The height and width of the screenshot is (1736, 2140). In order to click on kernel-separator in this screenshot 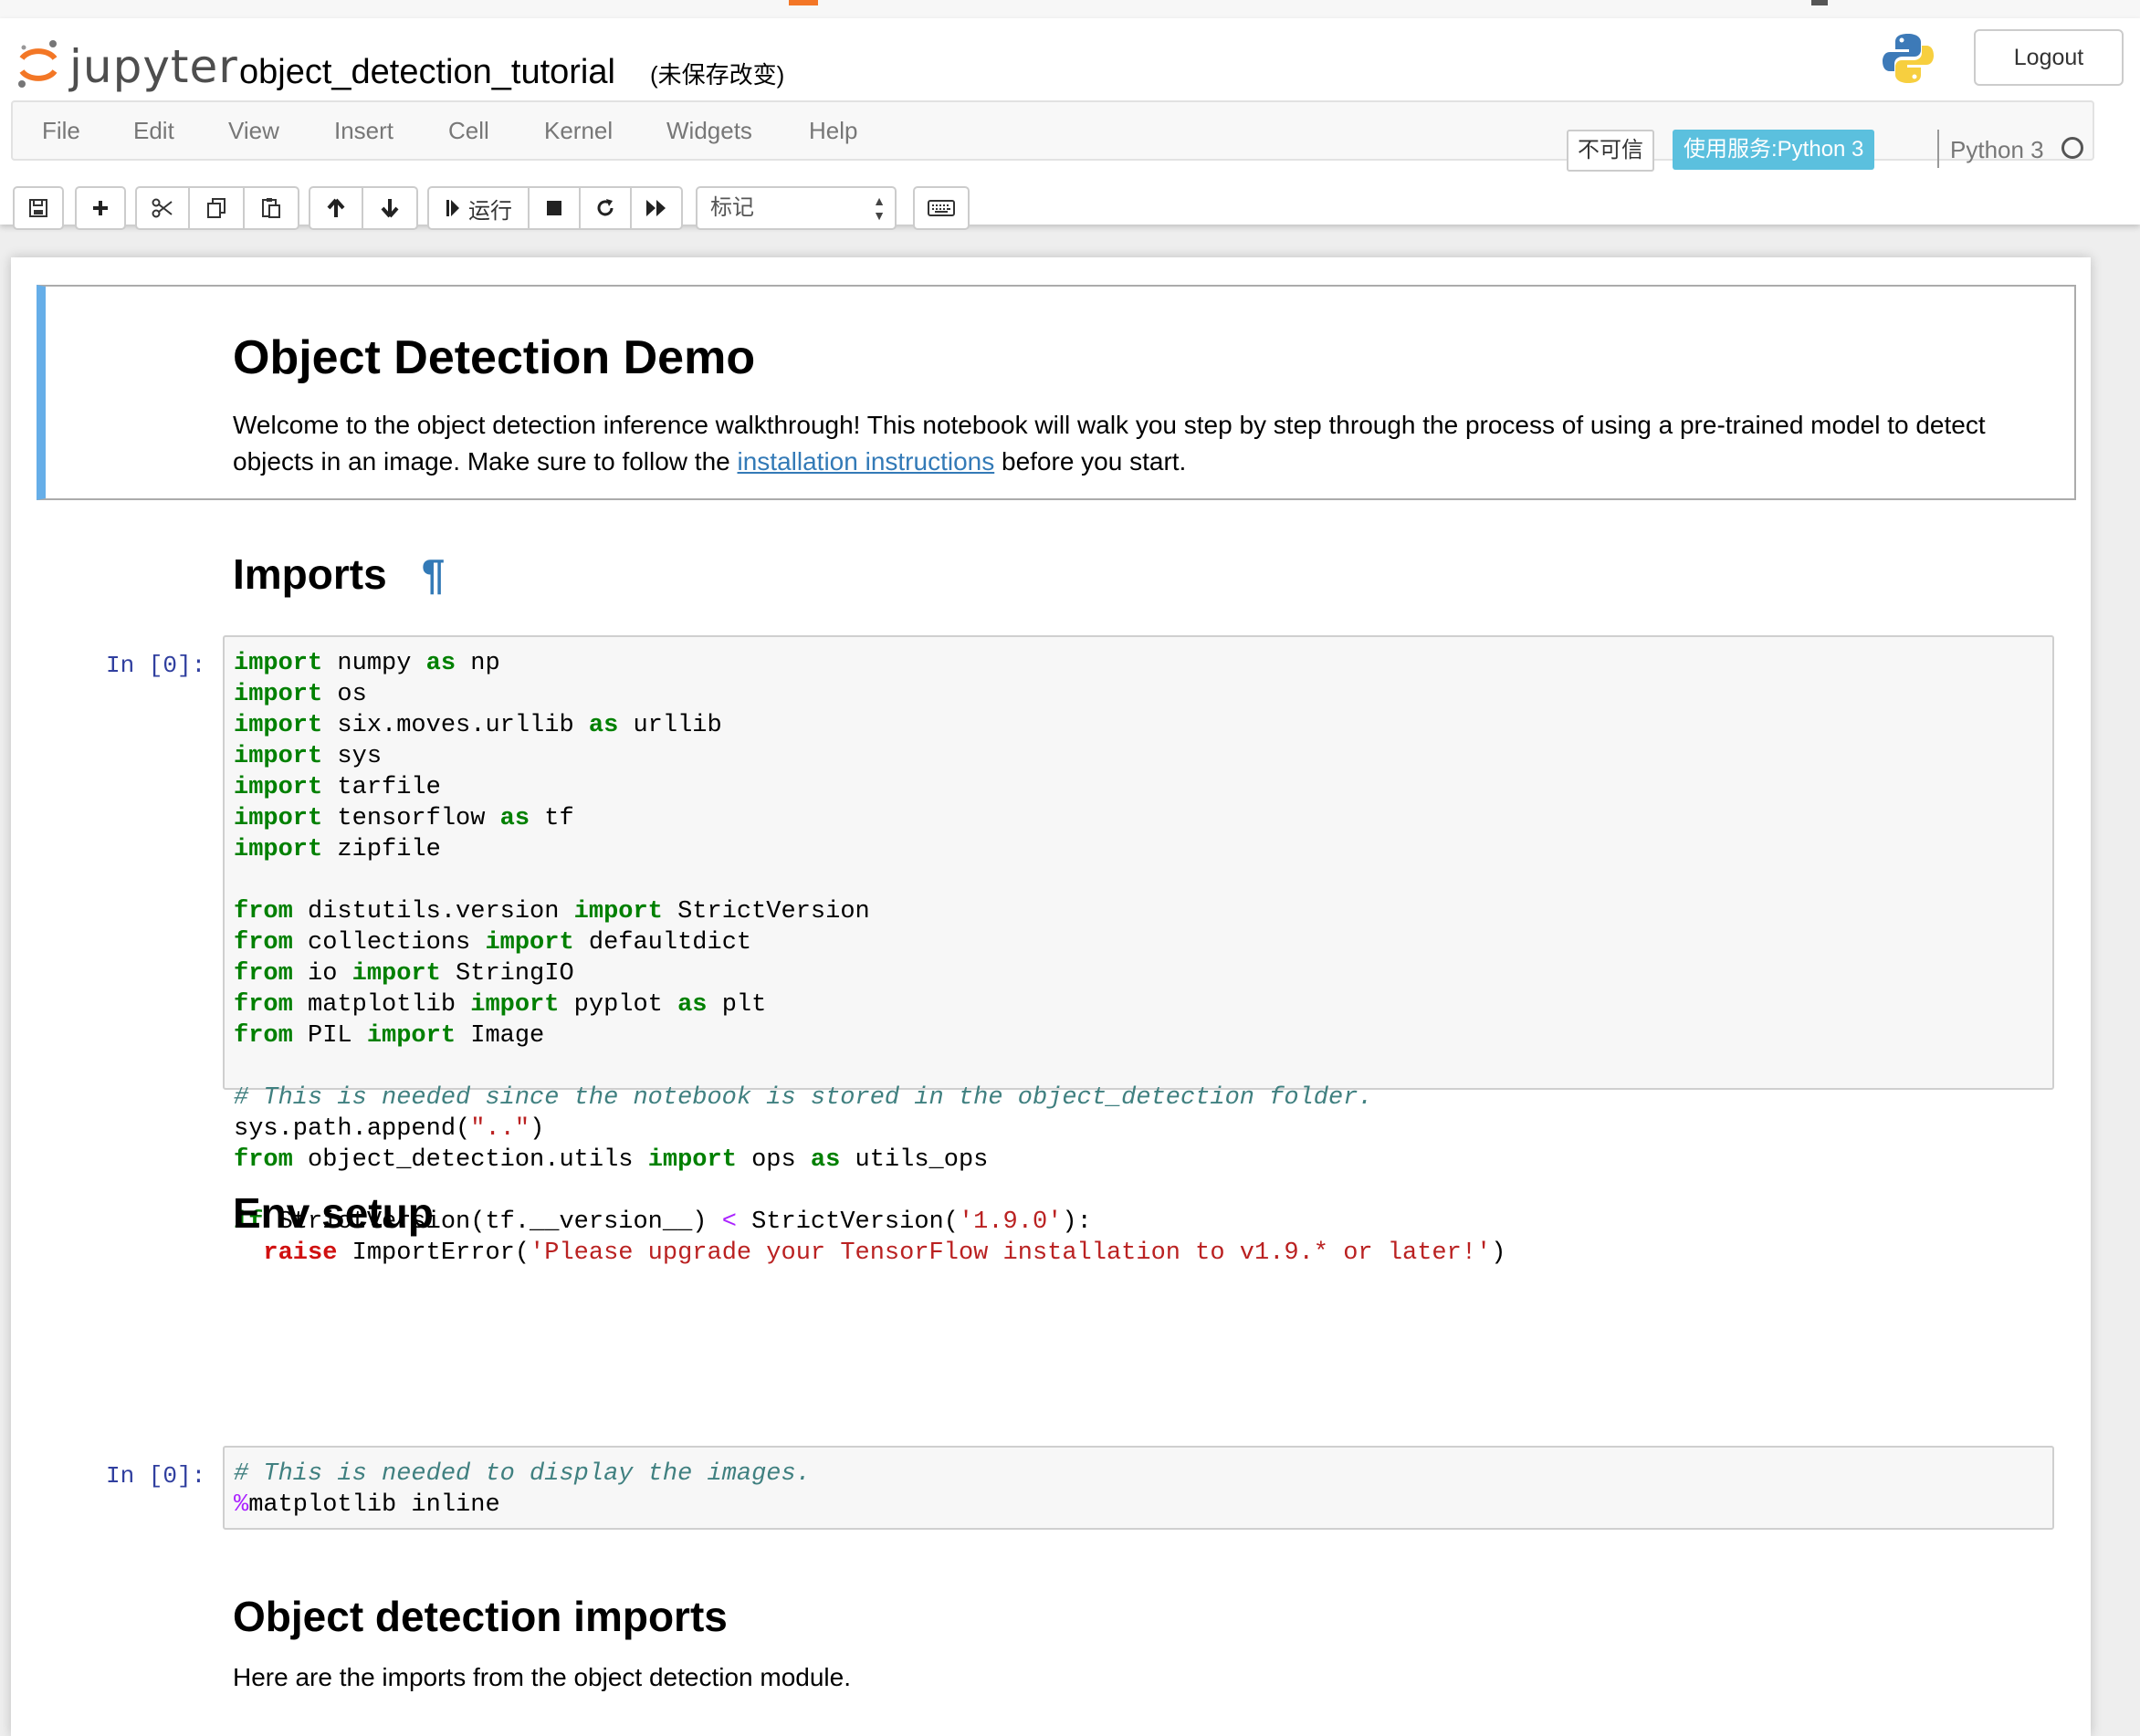, I will do `click(1938, 149)`.